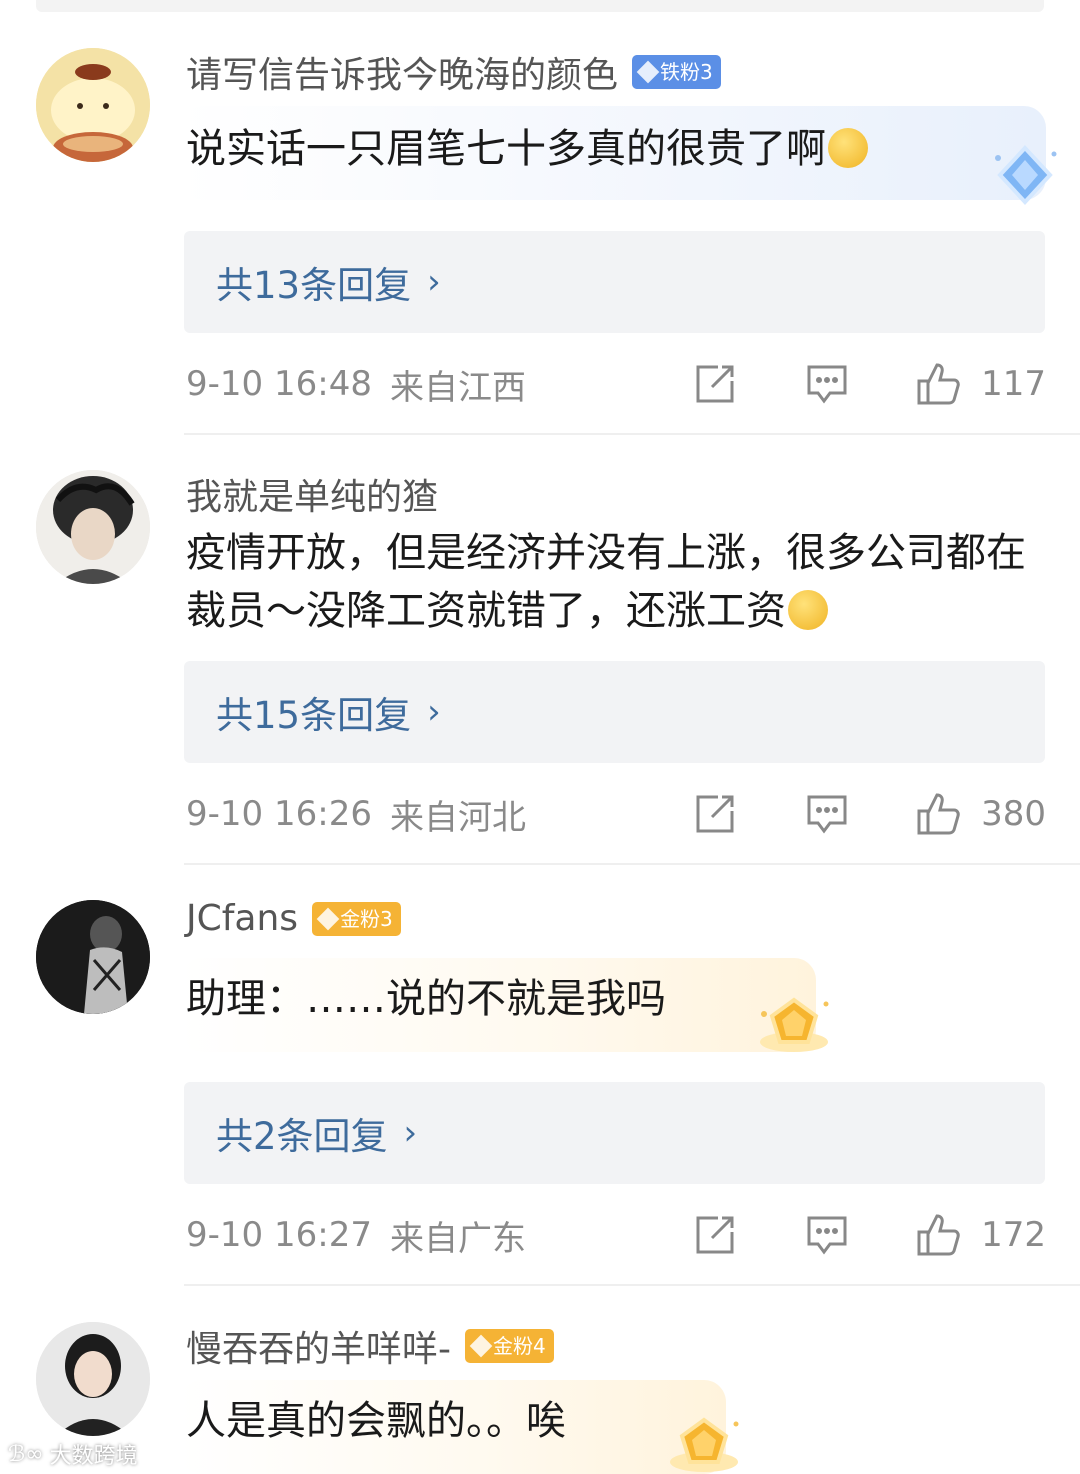 The image size is (1080, 1474). I want to click on like-count: 172, so click(1013, 1235).